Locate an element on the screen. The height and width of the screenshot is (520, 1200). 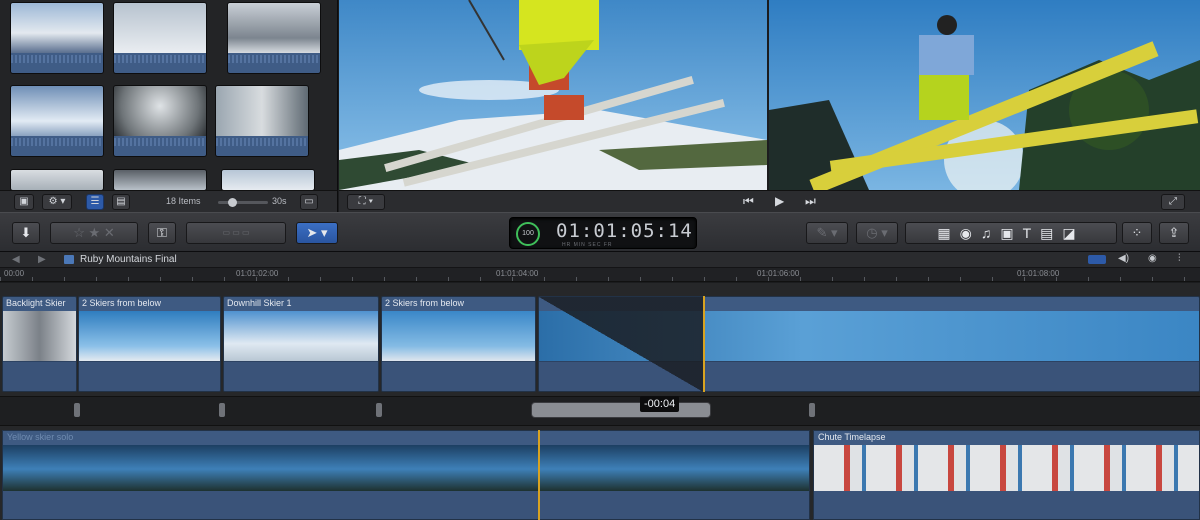
progress-ring: 100 is located at coordinates (528, 234).